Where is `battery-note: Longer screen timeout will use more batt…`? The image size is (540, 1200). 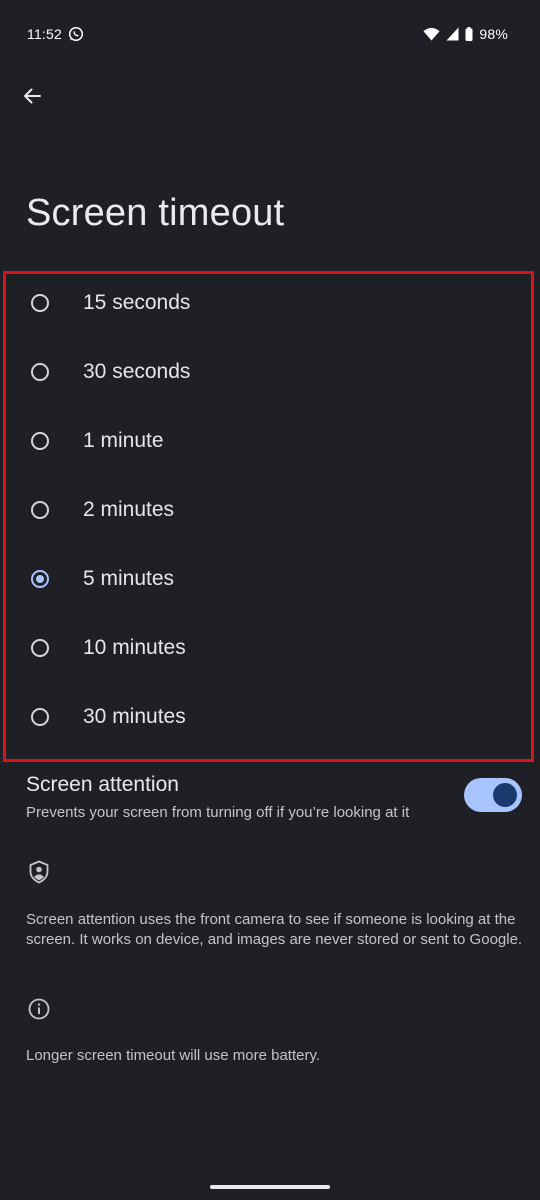
battery-note: Longer screen timeout will use more batt… is located at coordinates (173, 1055).